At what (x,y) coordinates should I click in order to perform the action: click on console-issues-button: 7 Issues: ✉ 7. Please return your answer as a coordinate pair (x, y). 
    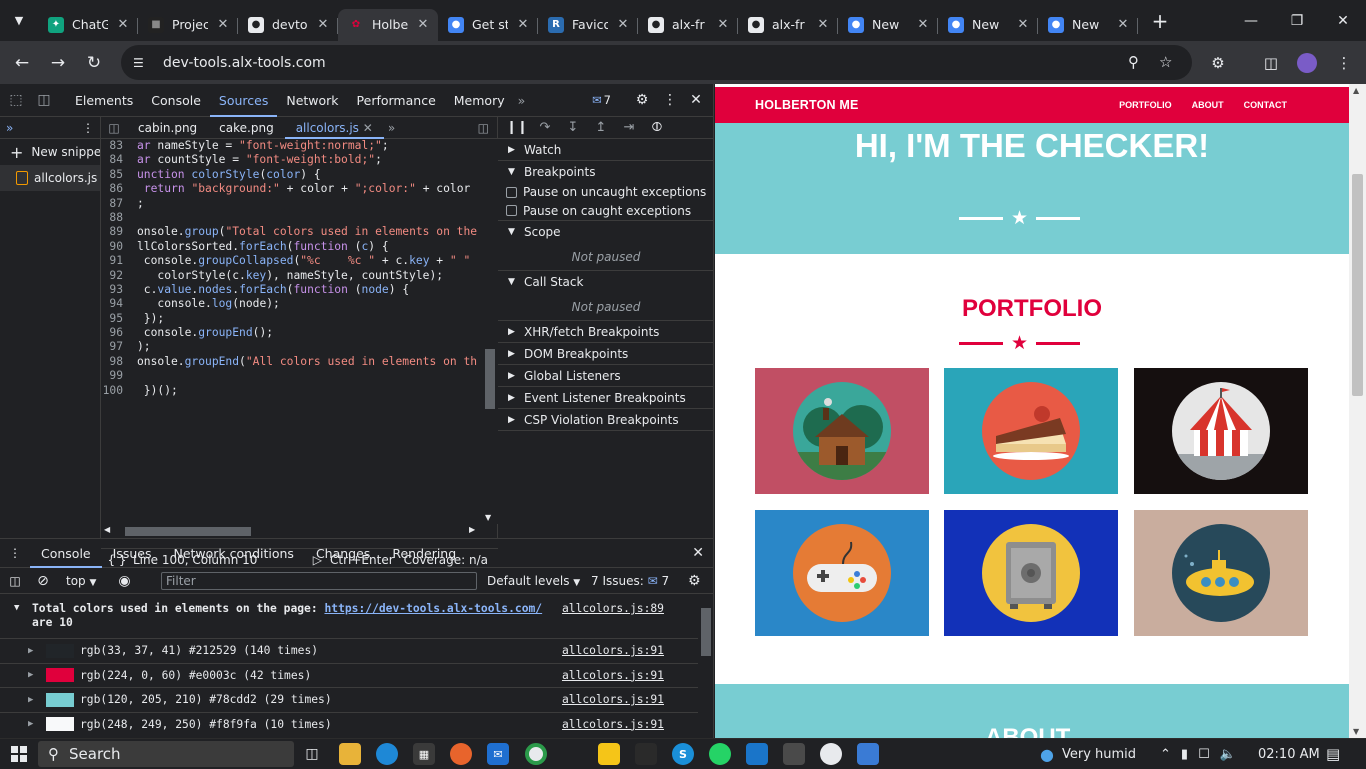
    Looking at the image, I should click on (630, 581).